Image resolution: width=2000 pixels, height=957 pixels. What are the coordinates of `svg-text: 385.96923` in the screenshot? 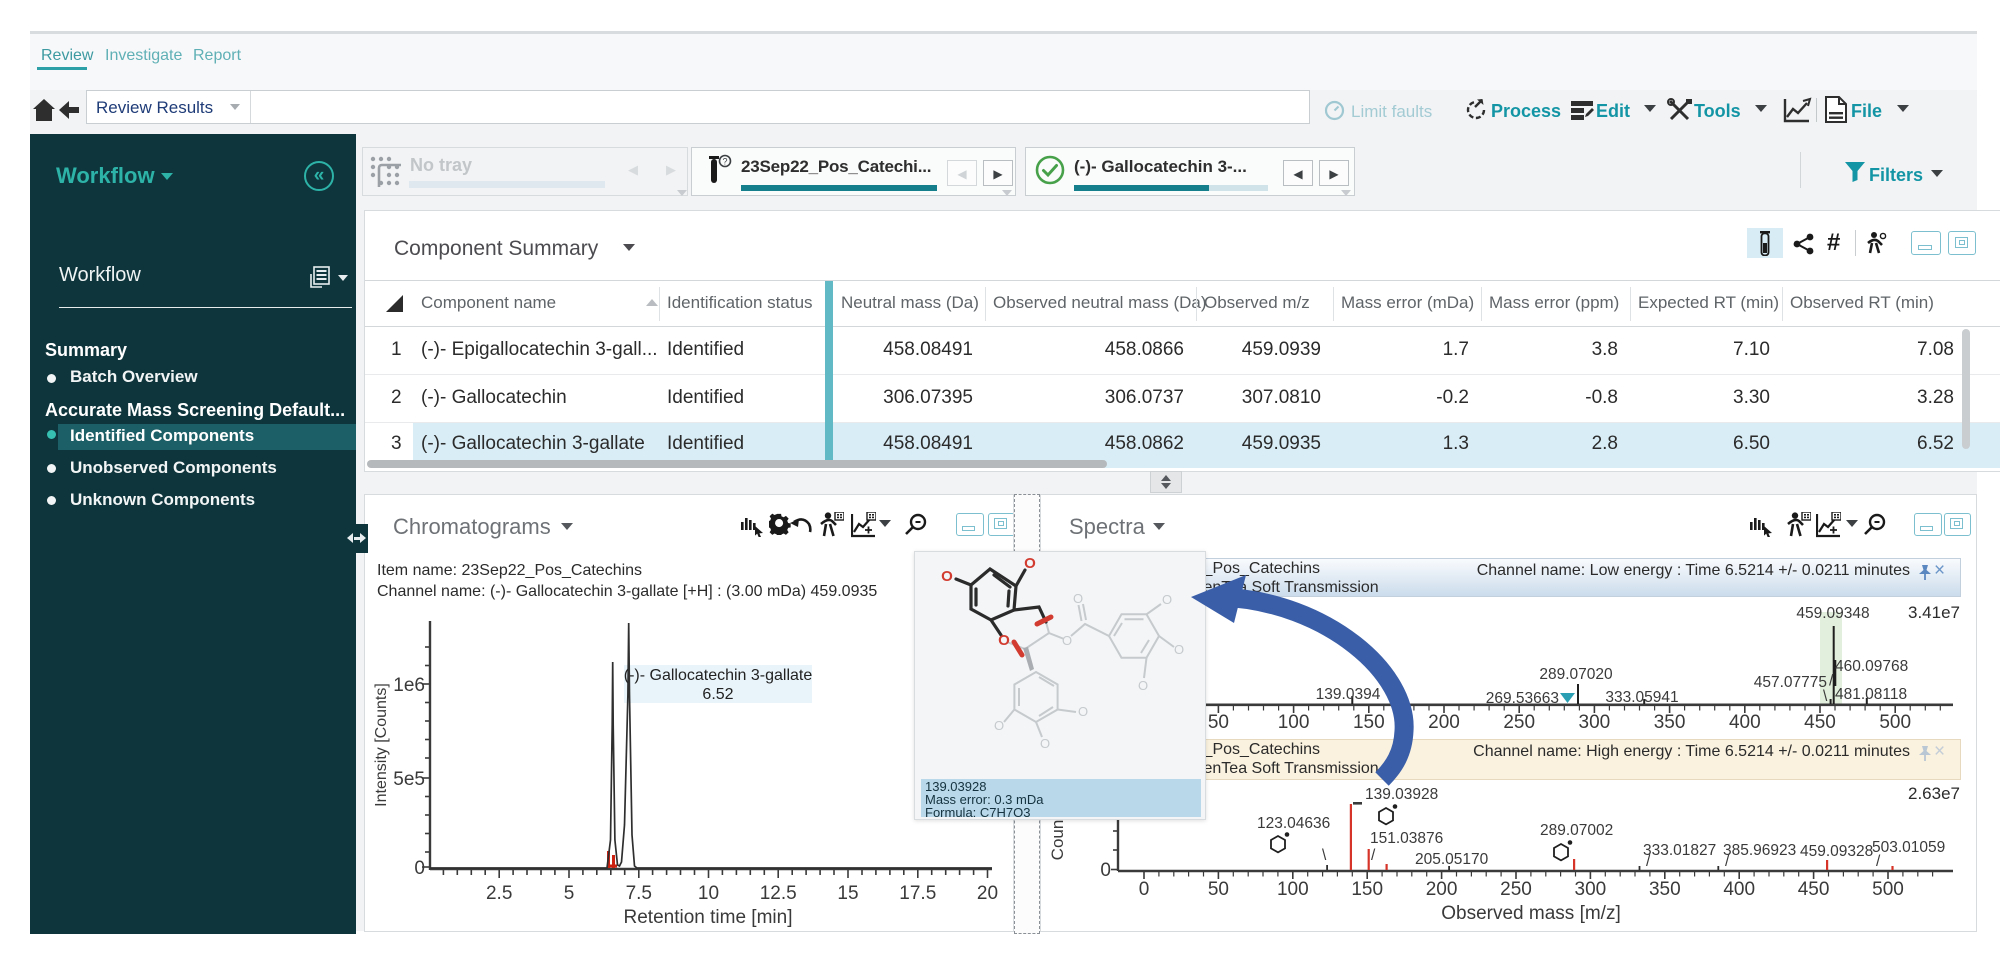 It's located at (1759, 850).